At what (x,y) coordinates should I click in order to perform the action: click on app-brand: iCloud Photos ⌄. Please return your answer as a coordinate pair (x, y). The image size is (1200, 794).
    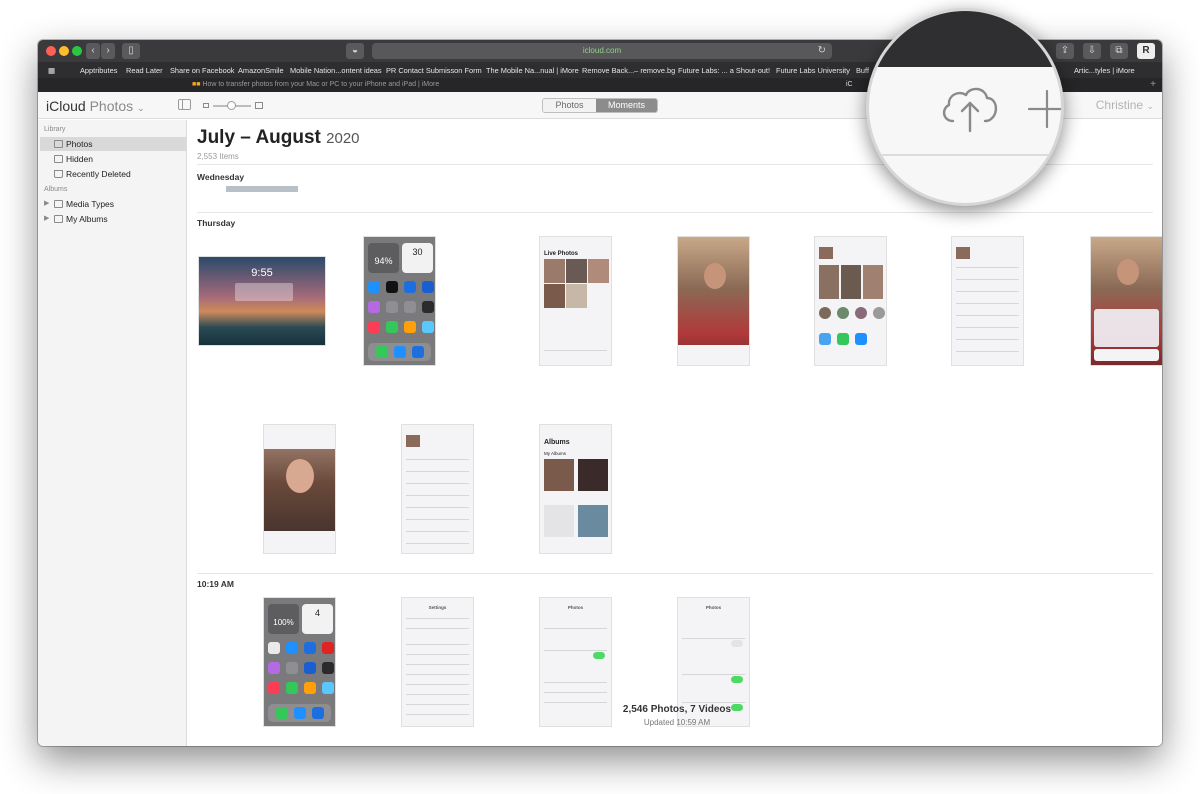
    Looking at the image, I should click on (95, 106).